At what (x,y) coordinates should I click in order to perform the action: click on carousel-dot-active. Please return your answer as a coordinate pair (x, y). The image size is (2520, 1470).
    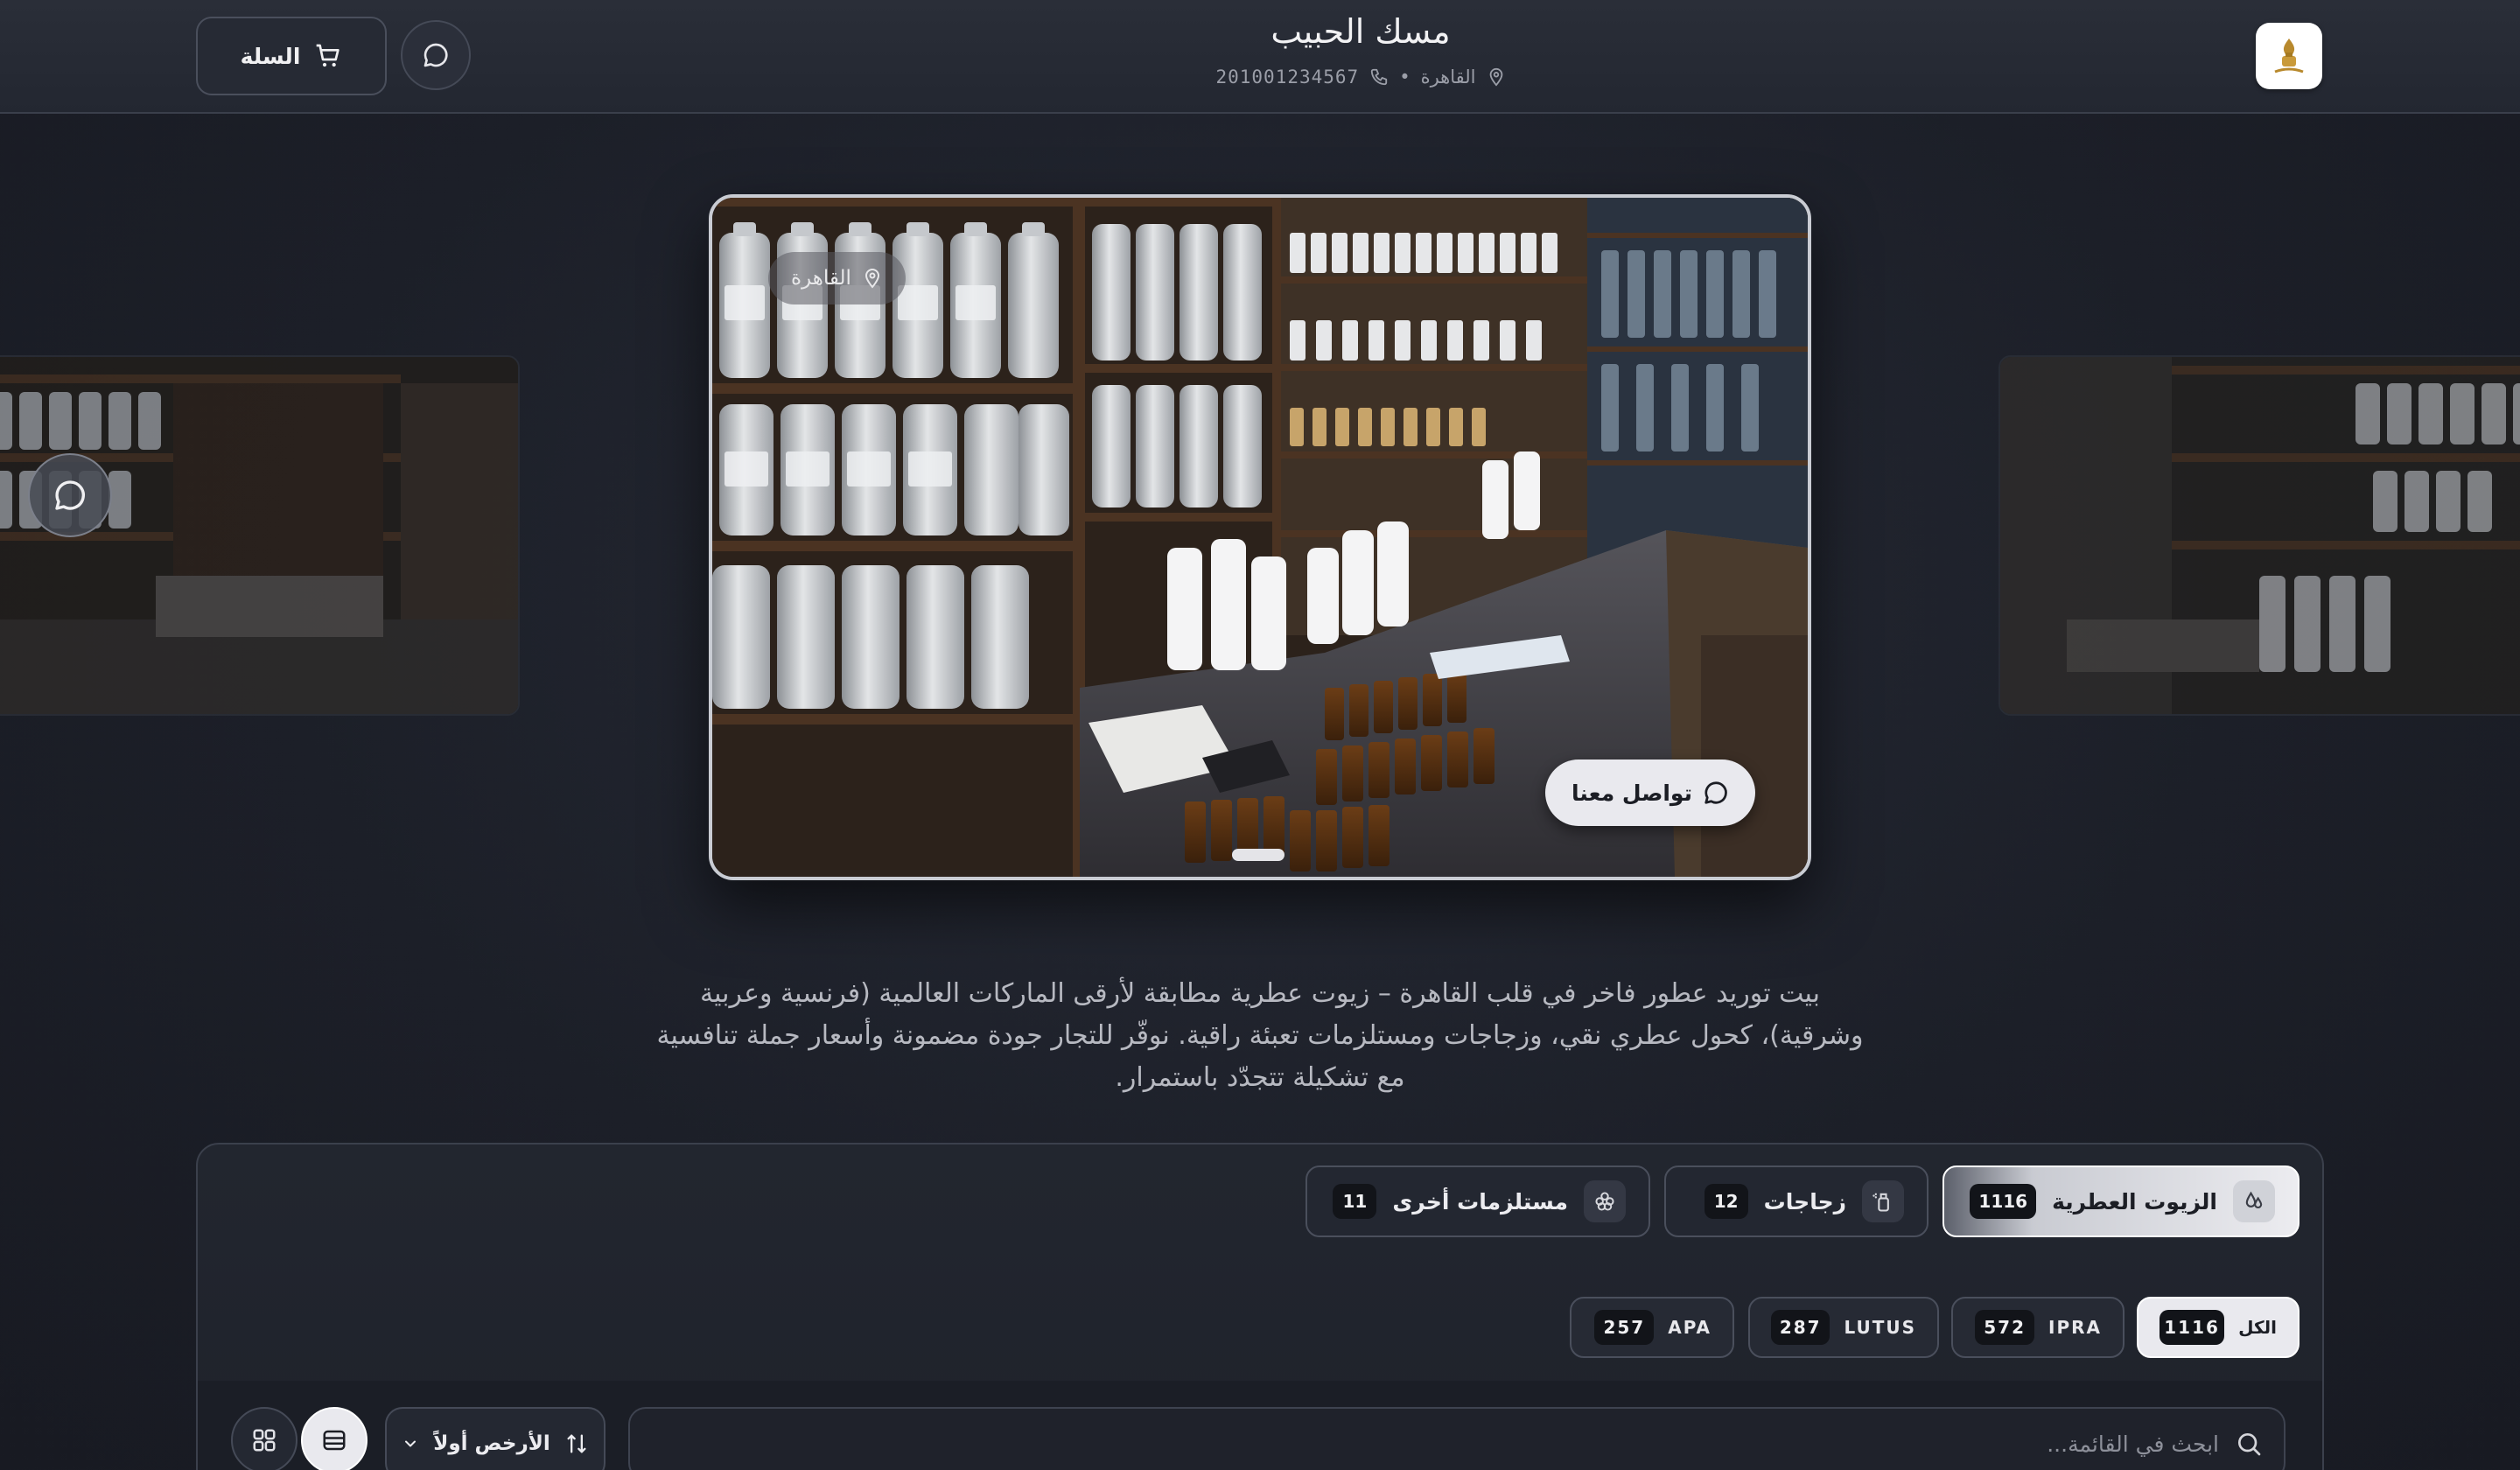
    Looking at the image, I should click on (1258, 855).